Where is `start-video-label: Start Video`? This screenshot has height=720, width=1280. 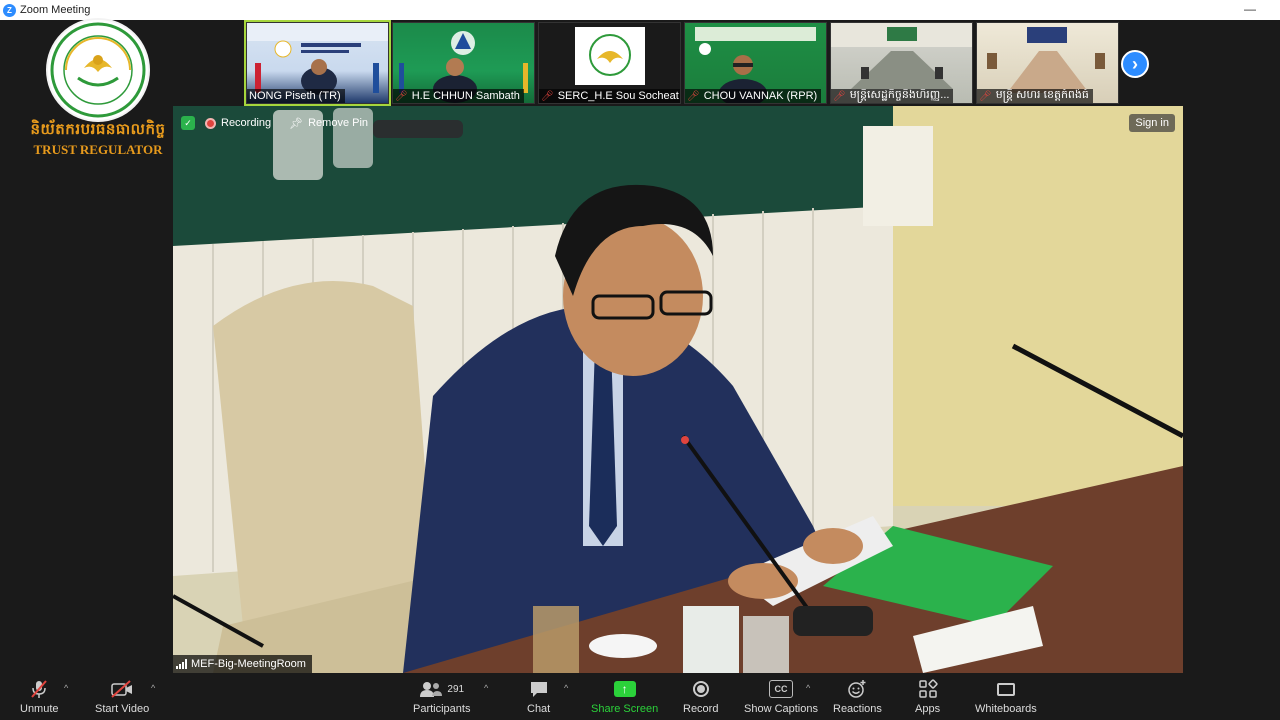
start-video-label: Start Video is located at coordinates (122, 709).